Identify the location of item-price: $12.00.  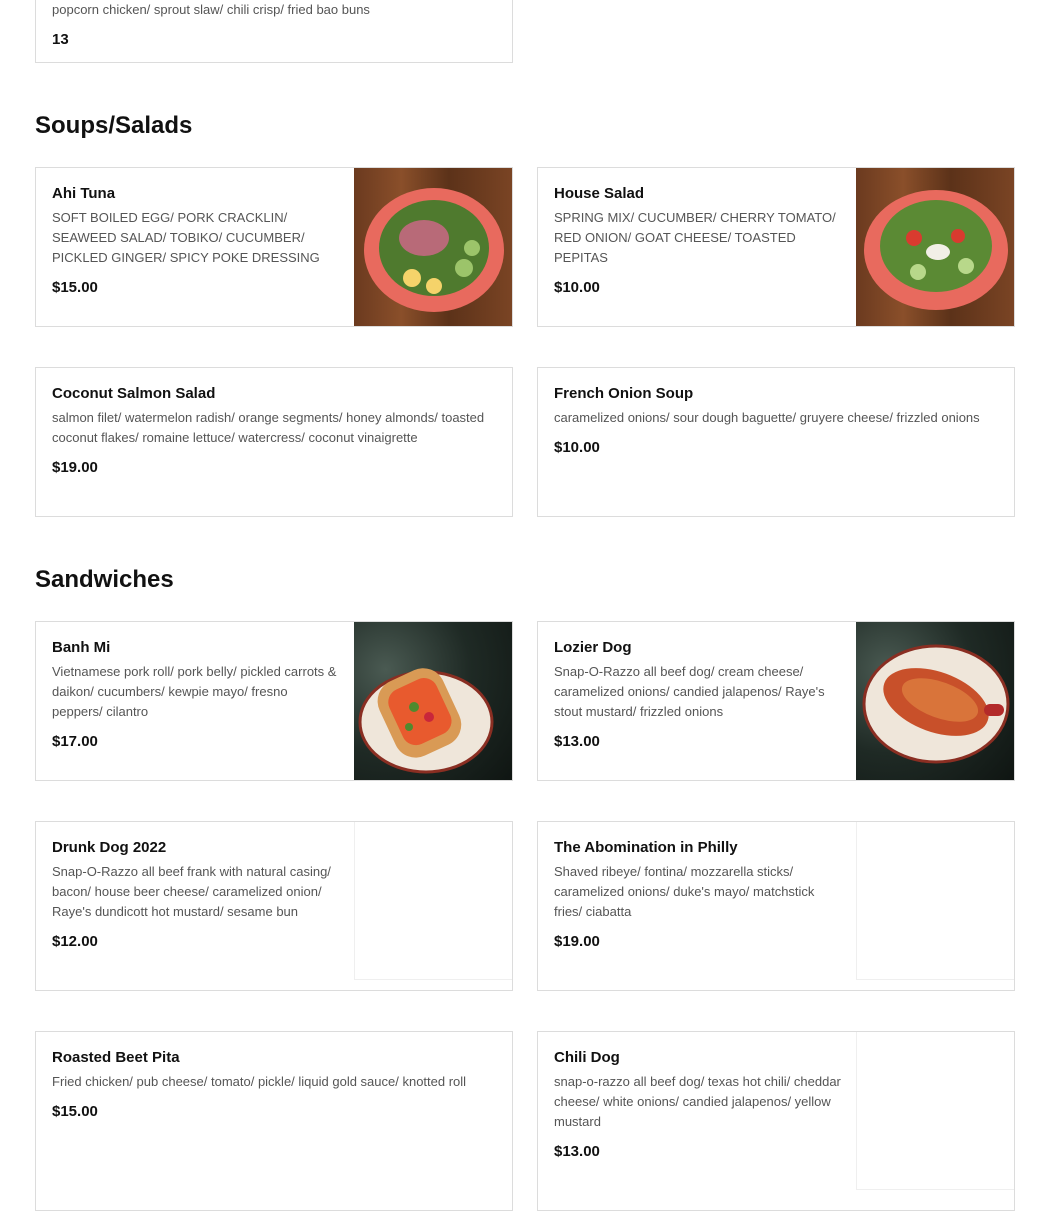
(75, 941).